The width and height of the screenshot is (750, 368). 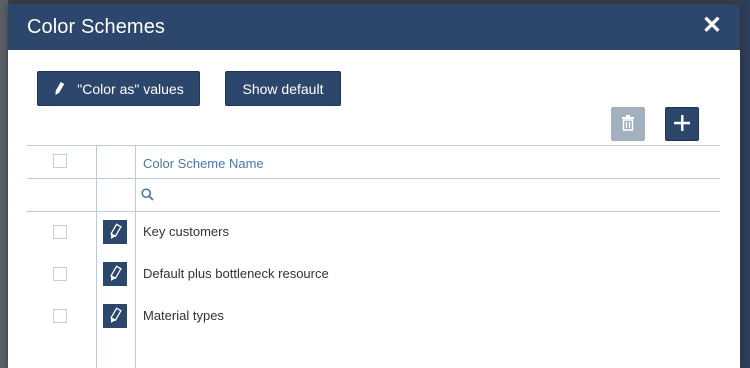 I want to click on close-icon: ✕, so click(x=712, y=26).